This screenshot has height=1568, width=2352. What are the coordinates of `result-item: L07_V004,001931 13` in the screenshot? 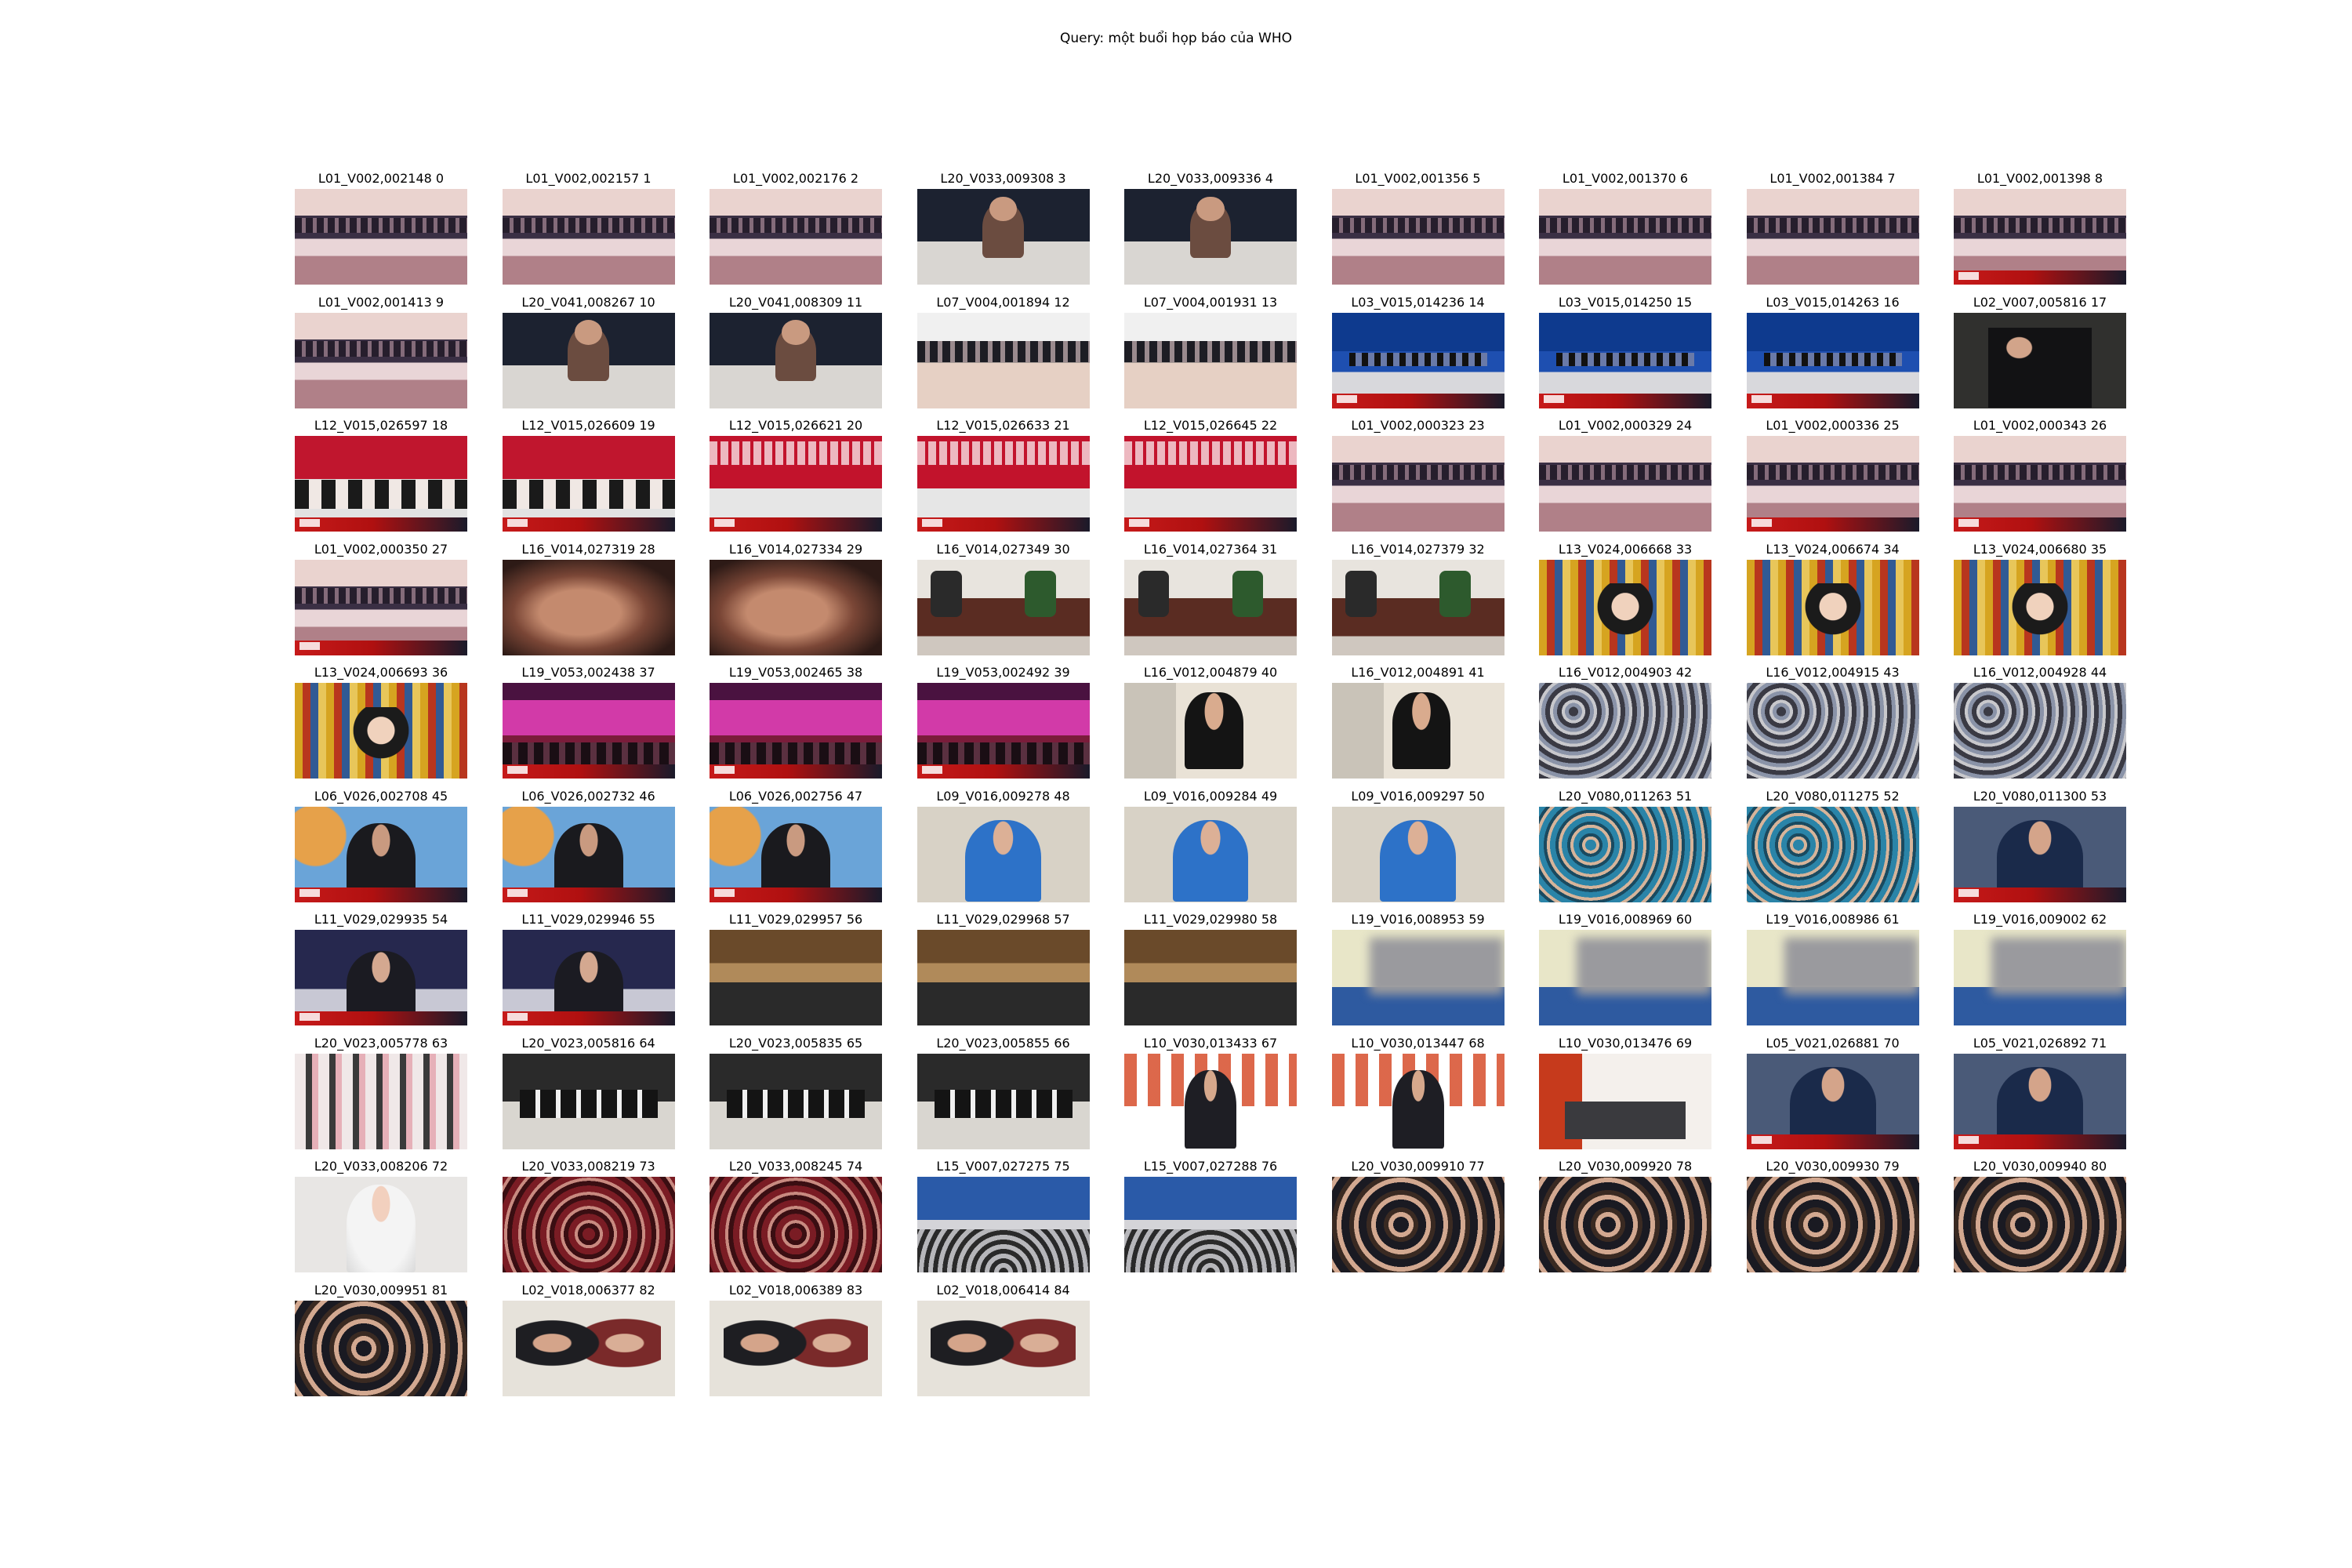 It's located at (1210, 354).